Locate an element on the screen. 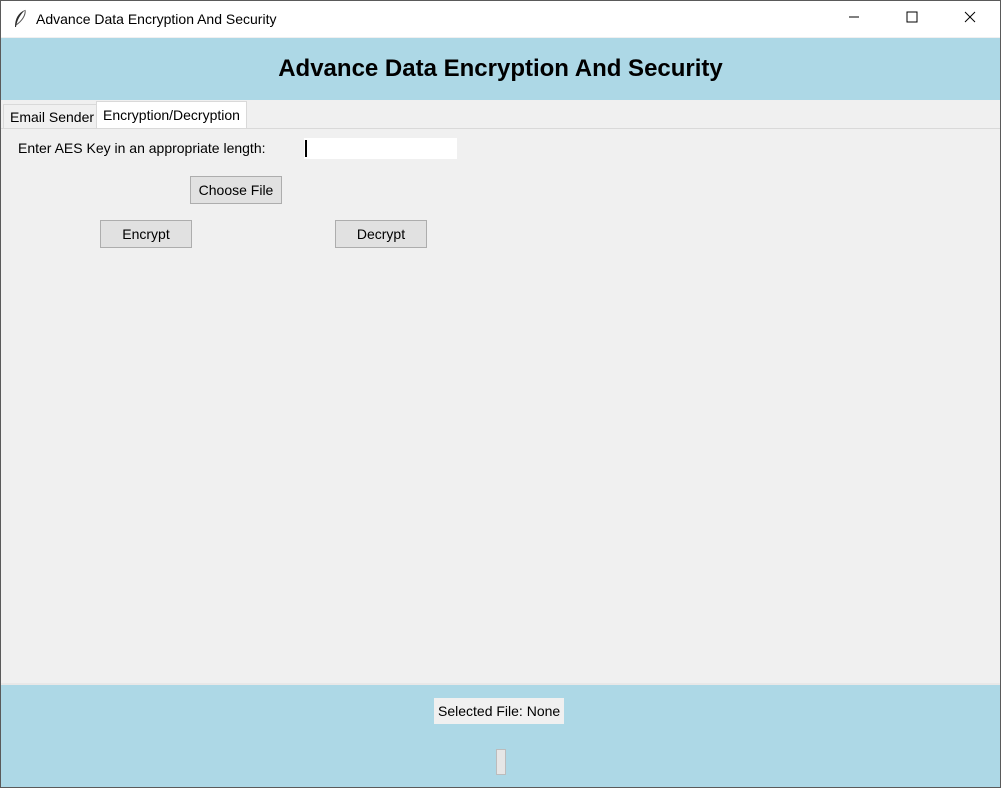 This screenshot has height=788, width=1001. header-banner: Advance Data Encryption And Security is located at coordinates (500, 69).